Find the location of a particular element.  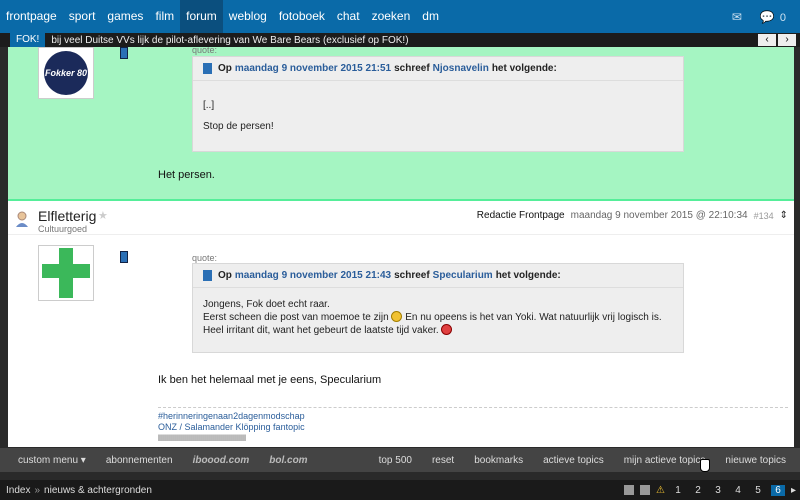

nav-games: games is located at coordinates (125, 16).